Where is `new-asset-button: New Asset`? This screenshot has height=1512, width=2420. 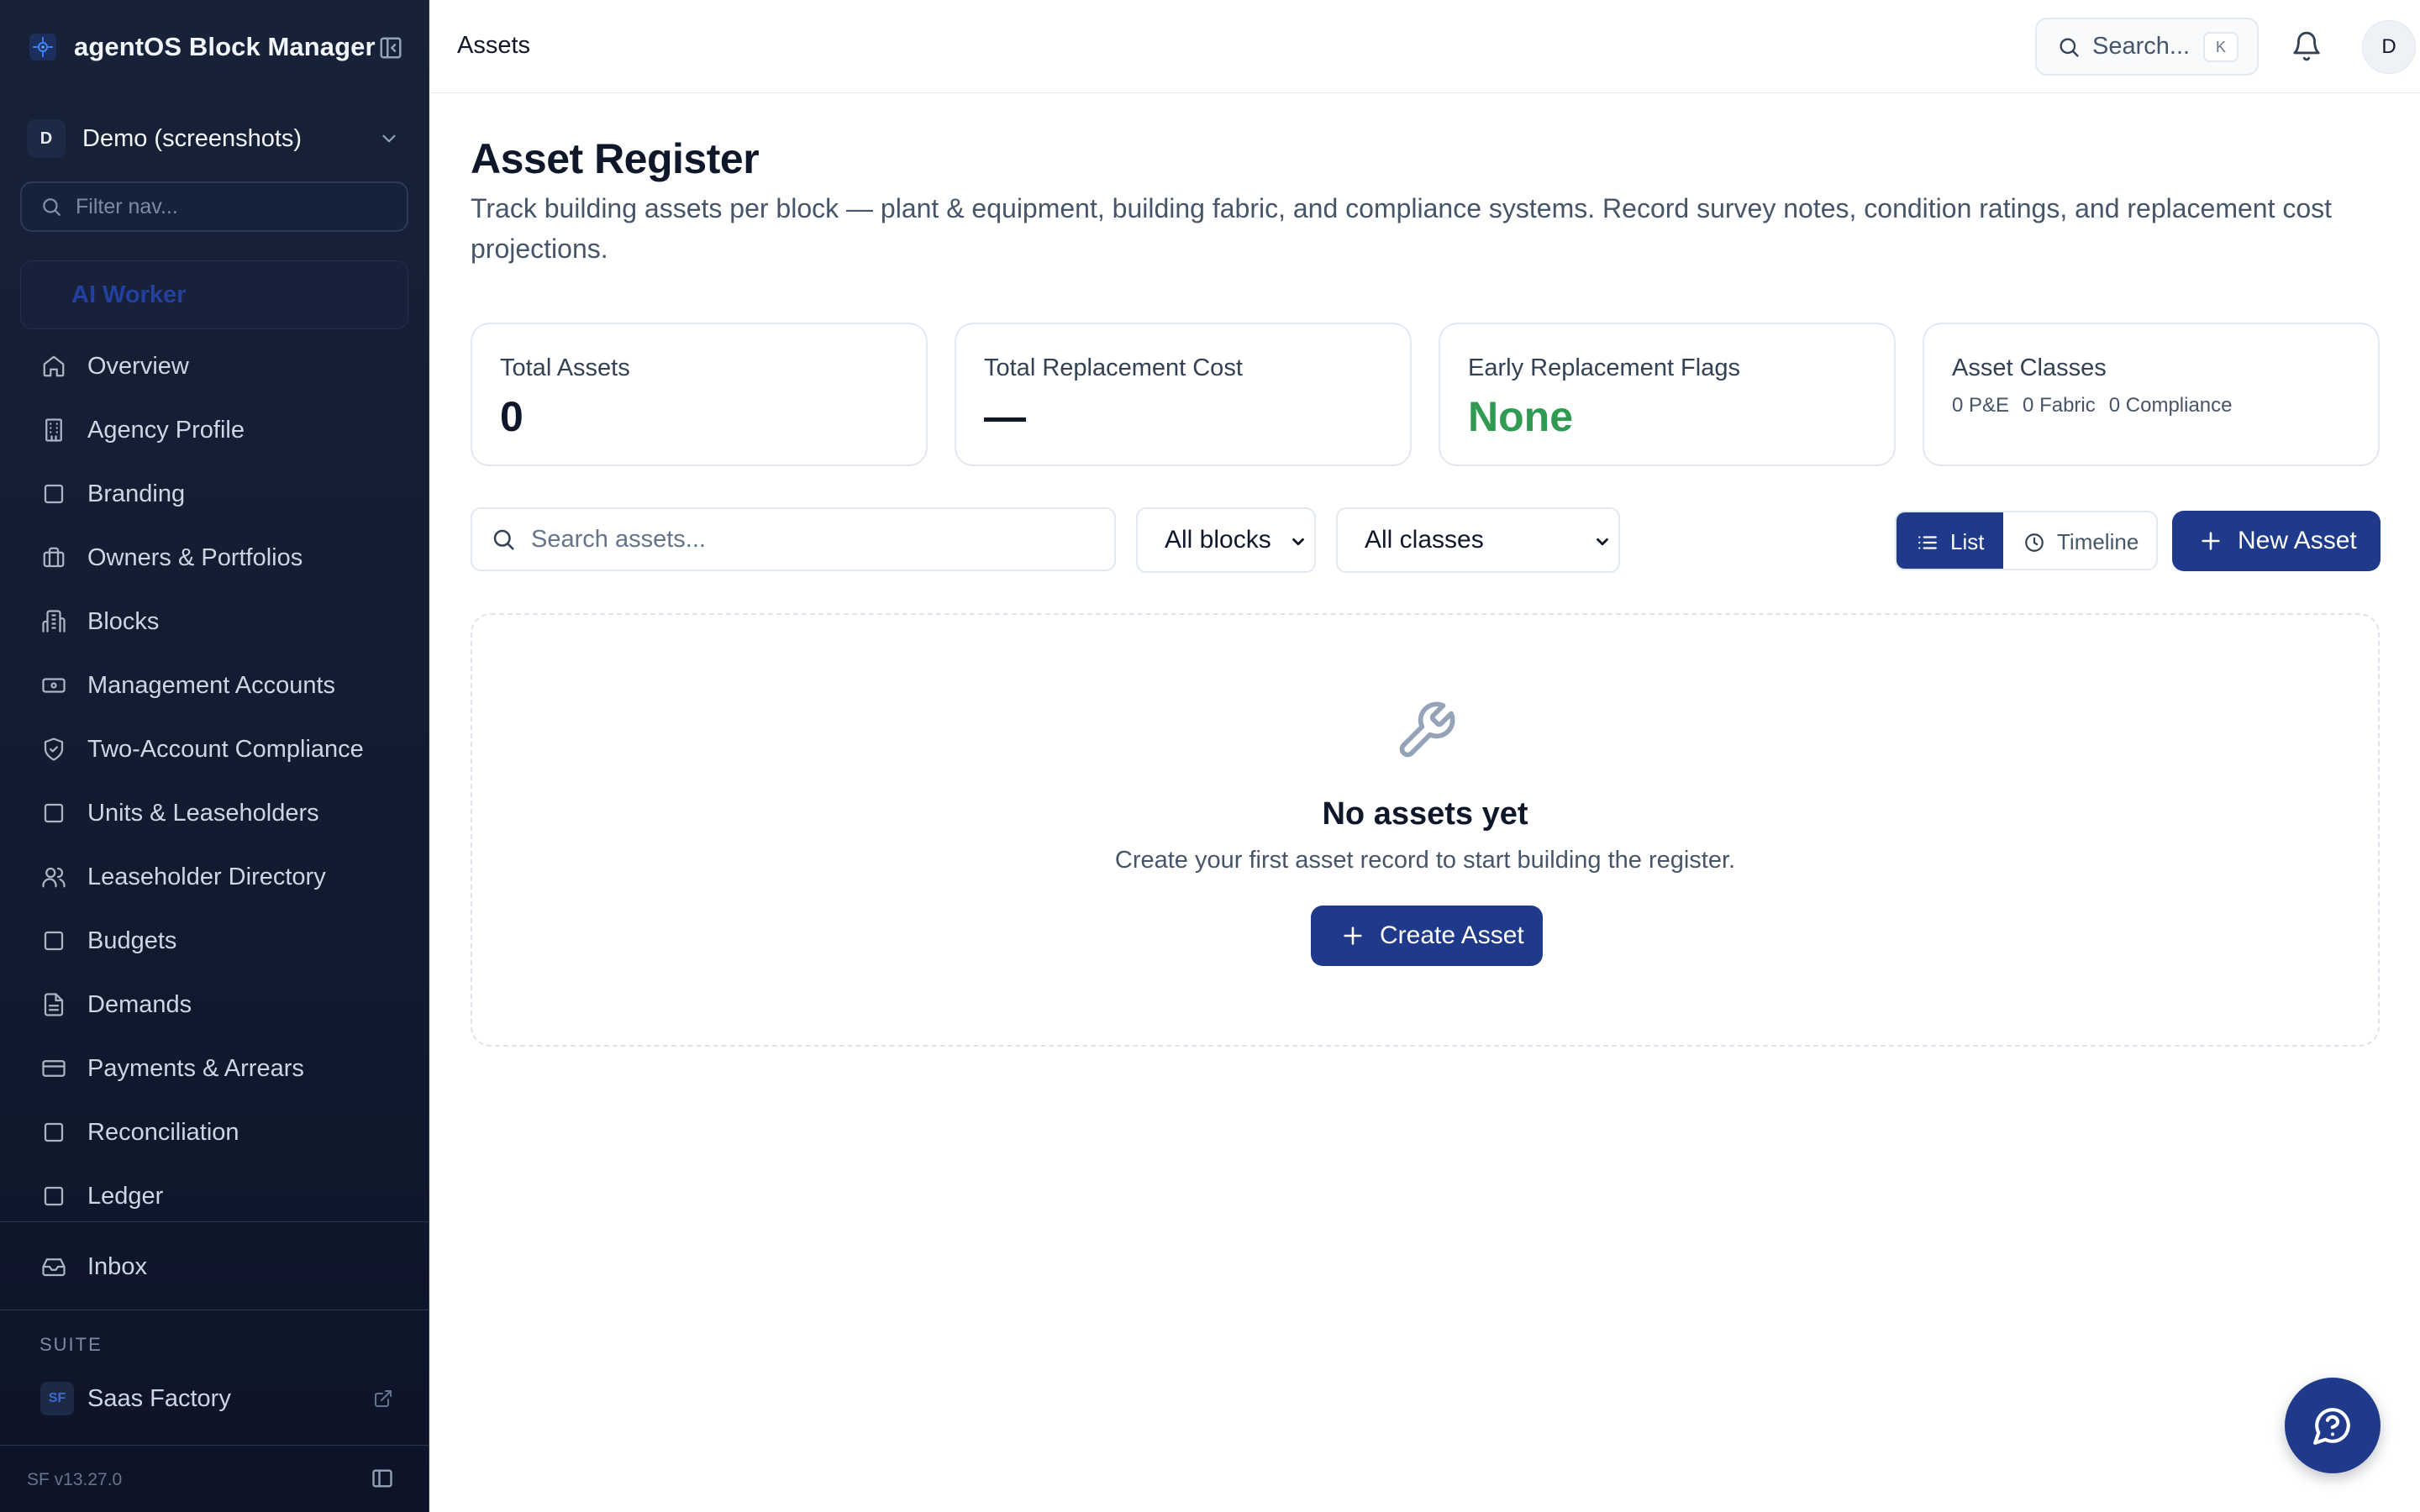 new-asset-button: New Asset is located at coordinates (2276, 541).